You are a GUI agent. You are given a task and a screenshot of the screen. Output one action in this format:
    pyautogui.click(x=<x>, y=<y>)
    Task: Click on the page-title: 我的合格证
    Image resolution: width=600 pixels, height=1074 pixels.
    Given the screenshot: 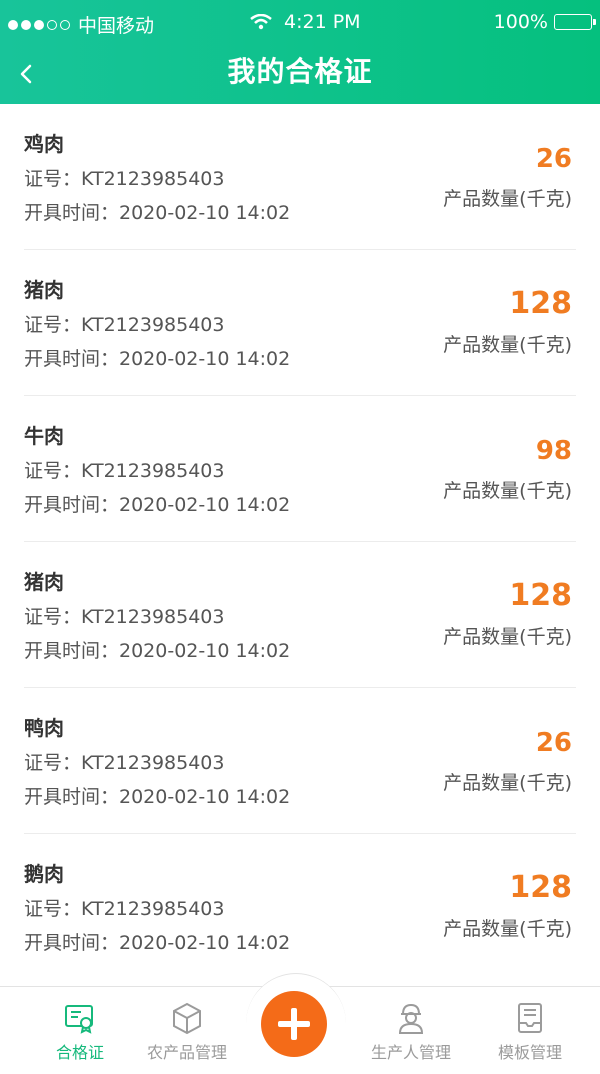 What is the action you would take?
    pyautogui.click(x=300, y=71)
    